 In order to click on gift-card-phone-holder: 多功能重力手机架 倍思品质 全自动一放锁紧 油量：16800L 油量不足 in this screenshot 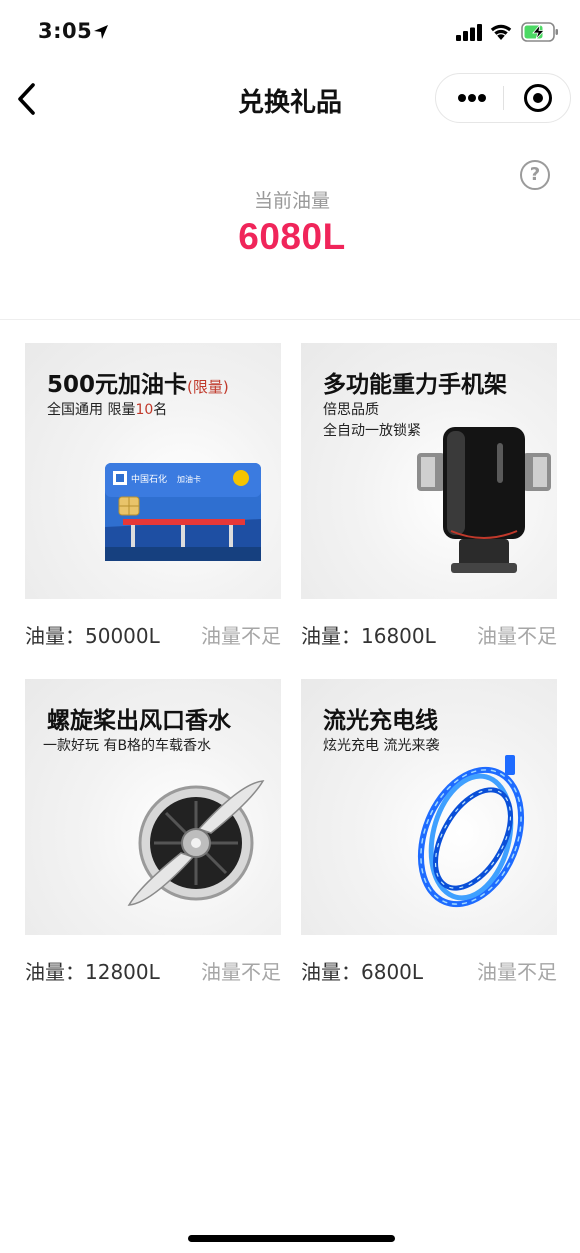, I will do `click(429, 495)`.